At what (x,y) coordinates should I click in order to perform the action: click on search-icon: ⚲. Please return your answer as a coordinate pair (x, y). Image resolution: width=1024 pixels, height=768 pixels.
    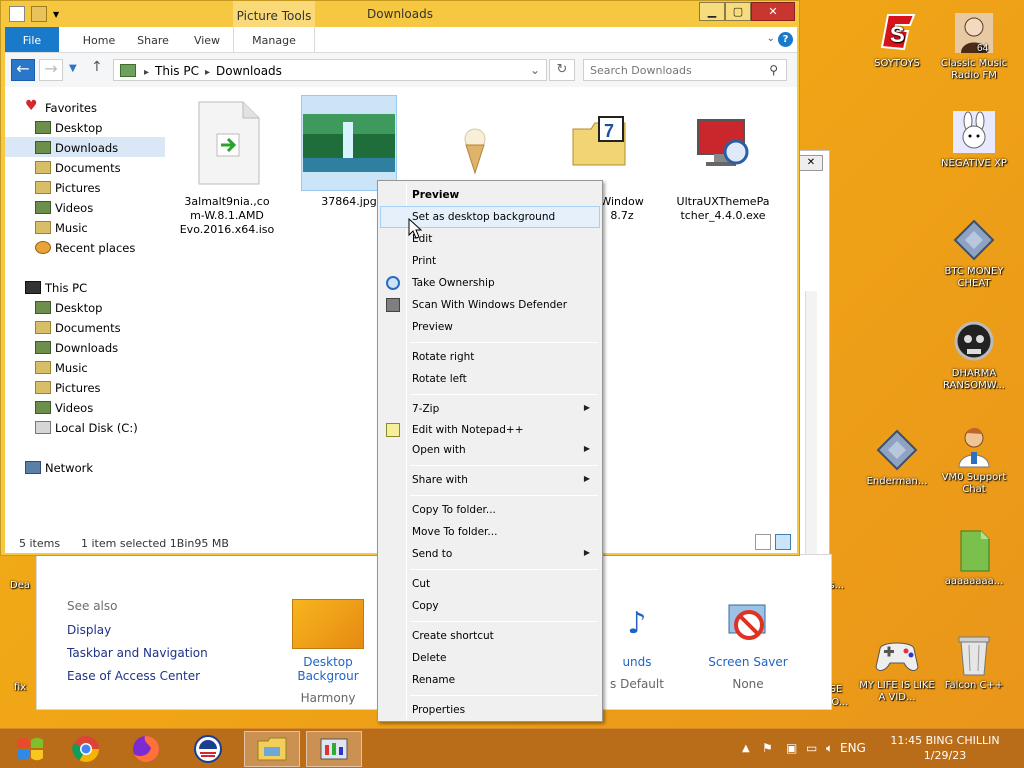
    Looking at the image, I should click on (773, 70).